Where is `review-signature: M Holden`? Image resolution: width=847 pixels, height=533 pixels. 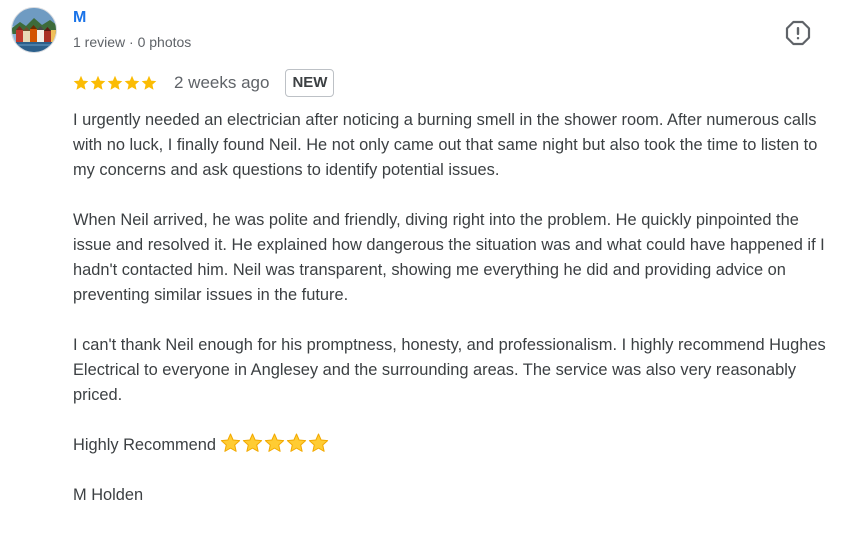
review-signature: M Holden is located at coordinates (108, 495).